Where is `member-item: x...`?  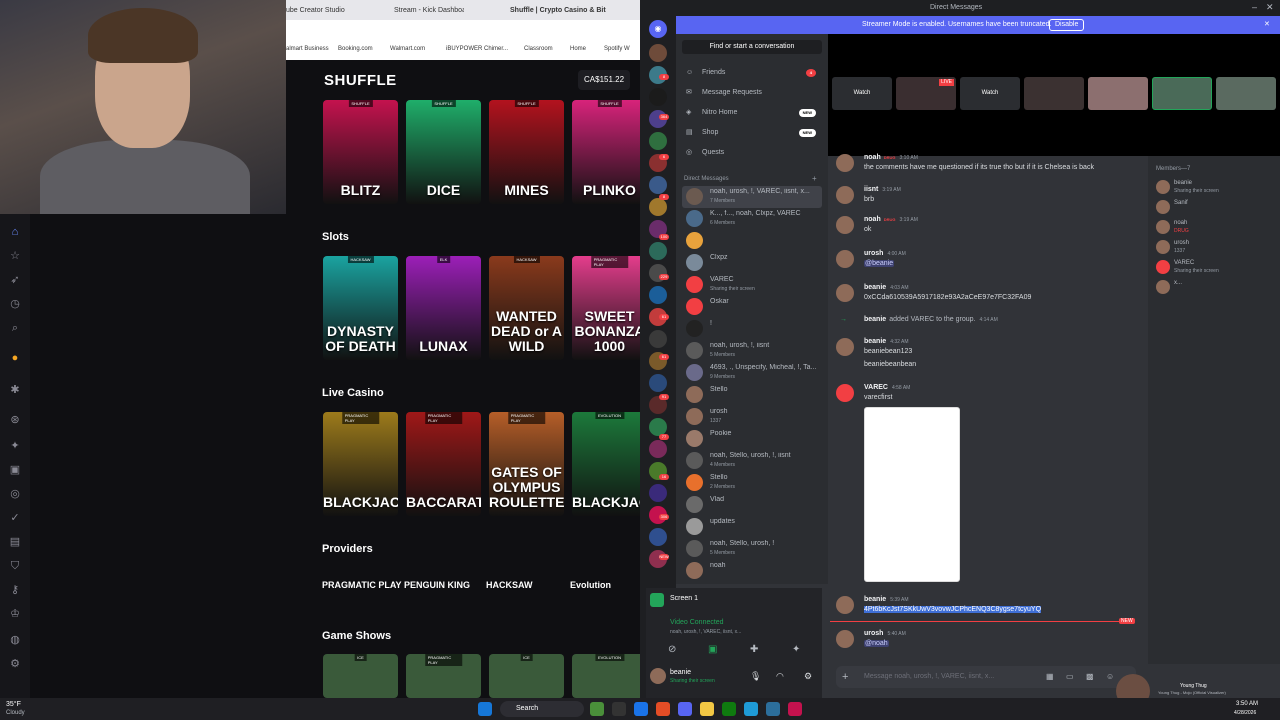 member-item: x... is located at coordinates (1216, 288).